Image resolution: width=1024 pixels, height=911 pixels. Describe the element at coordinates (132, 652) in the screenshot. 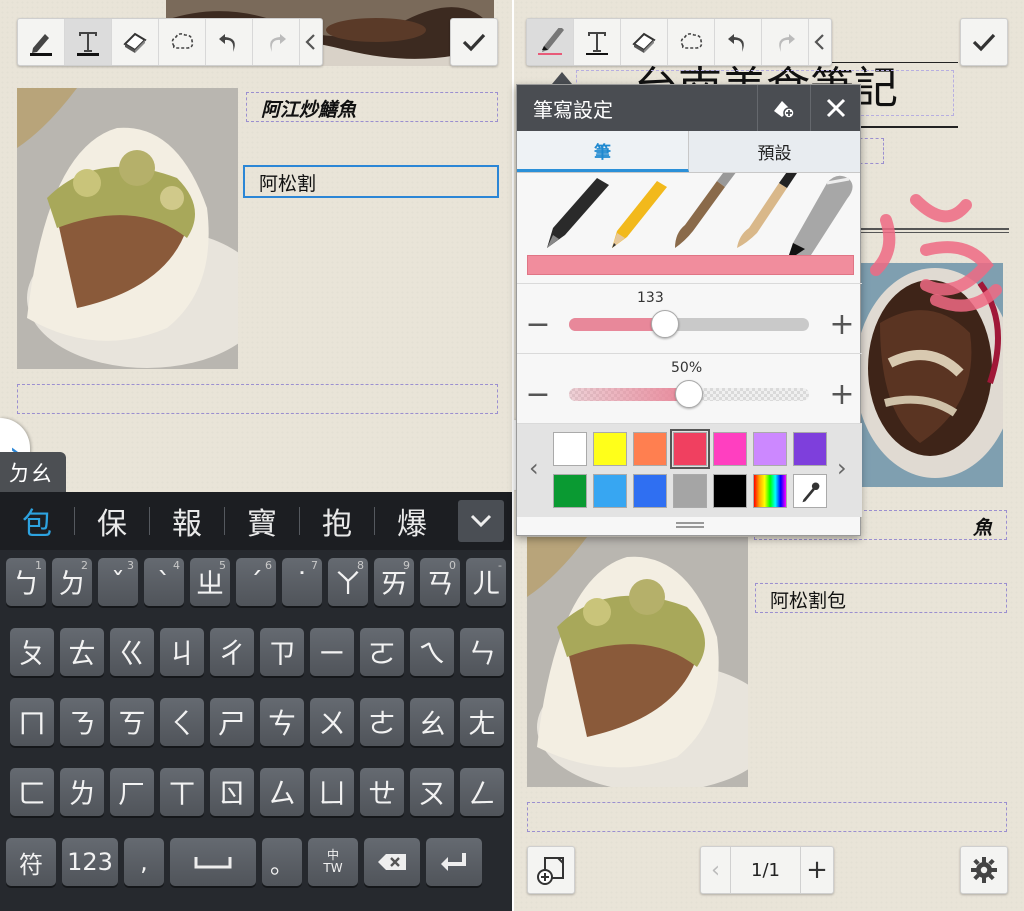

I see `key-2-3: ㄍ` at that location.